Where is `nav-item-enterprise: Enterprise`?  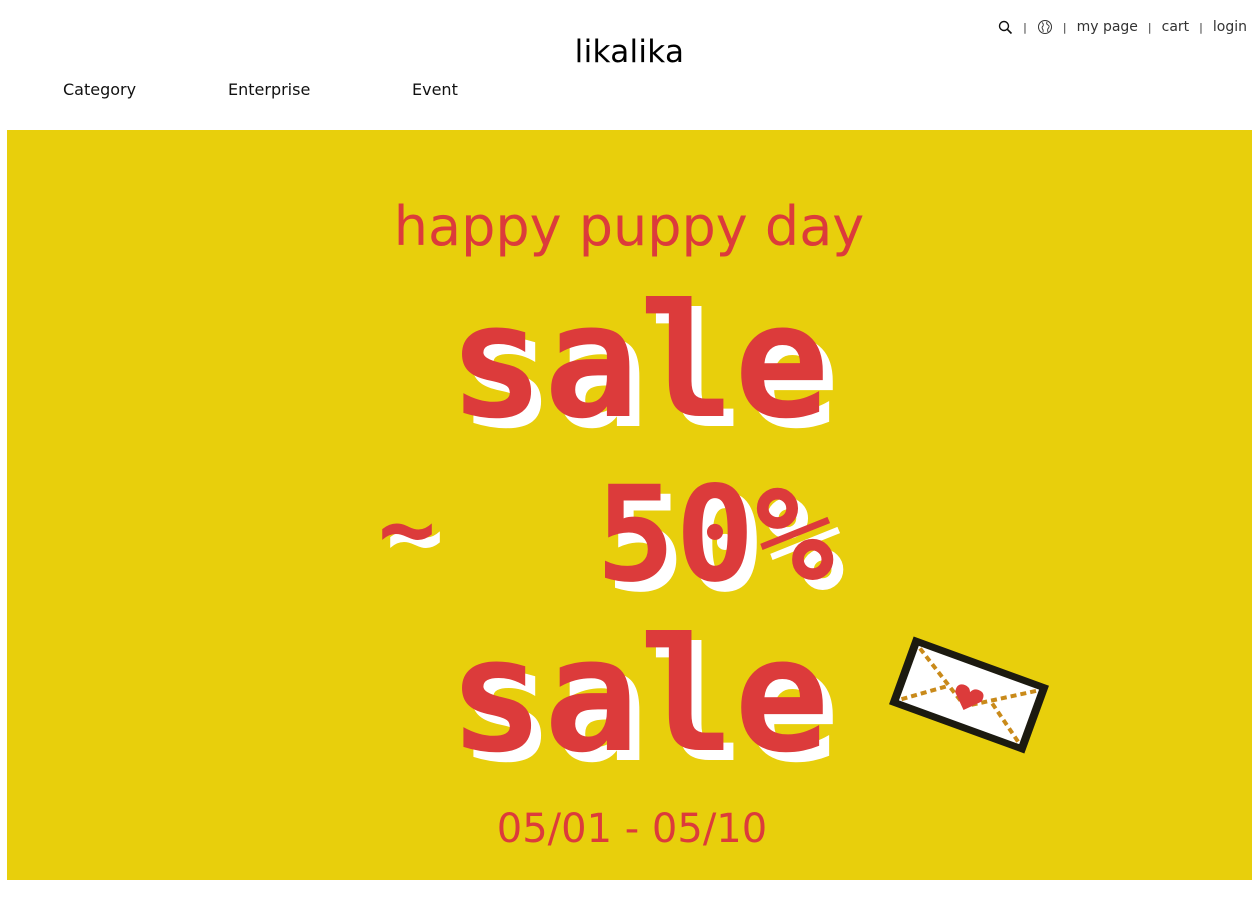 nav-item-enterprise: Enterprise is located at coordinates (320, 89).